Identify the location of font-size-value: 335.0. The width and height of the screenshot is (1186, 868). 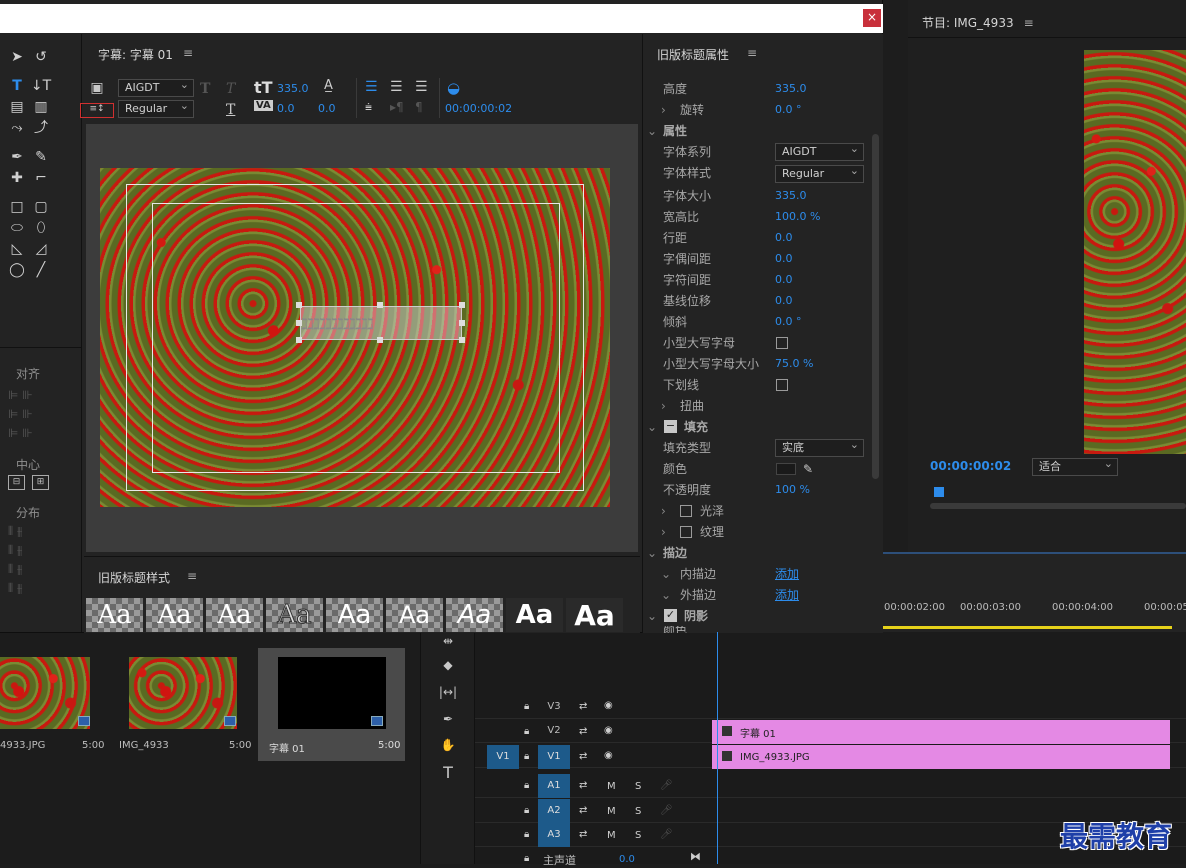
(293, 88).